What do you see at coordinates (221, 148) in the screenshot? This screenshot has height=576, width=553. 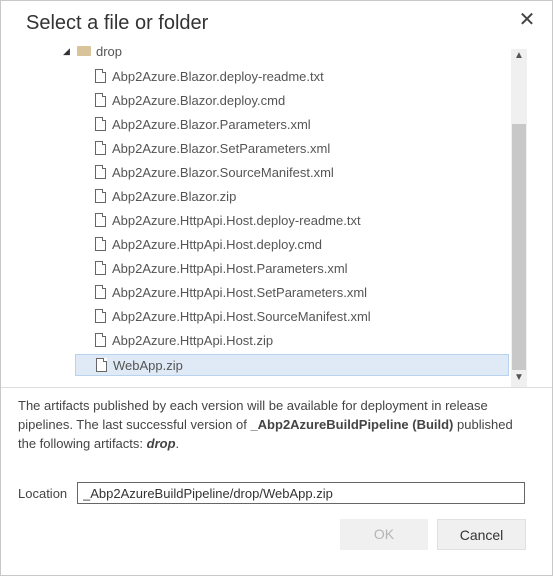 I see `file-label: Abp2Azure.Blazor.SetParameters.xml` at bounding box center [221, 148].